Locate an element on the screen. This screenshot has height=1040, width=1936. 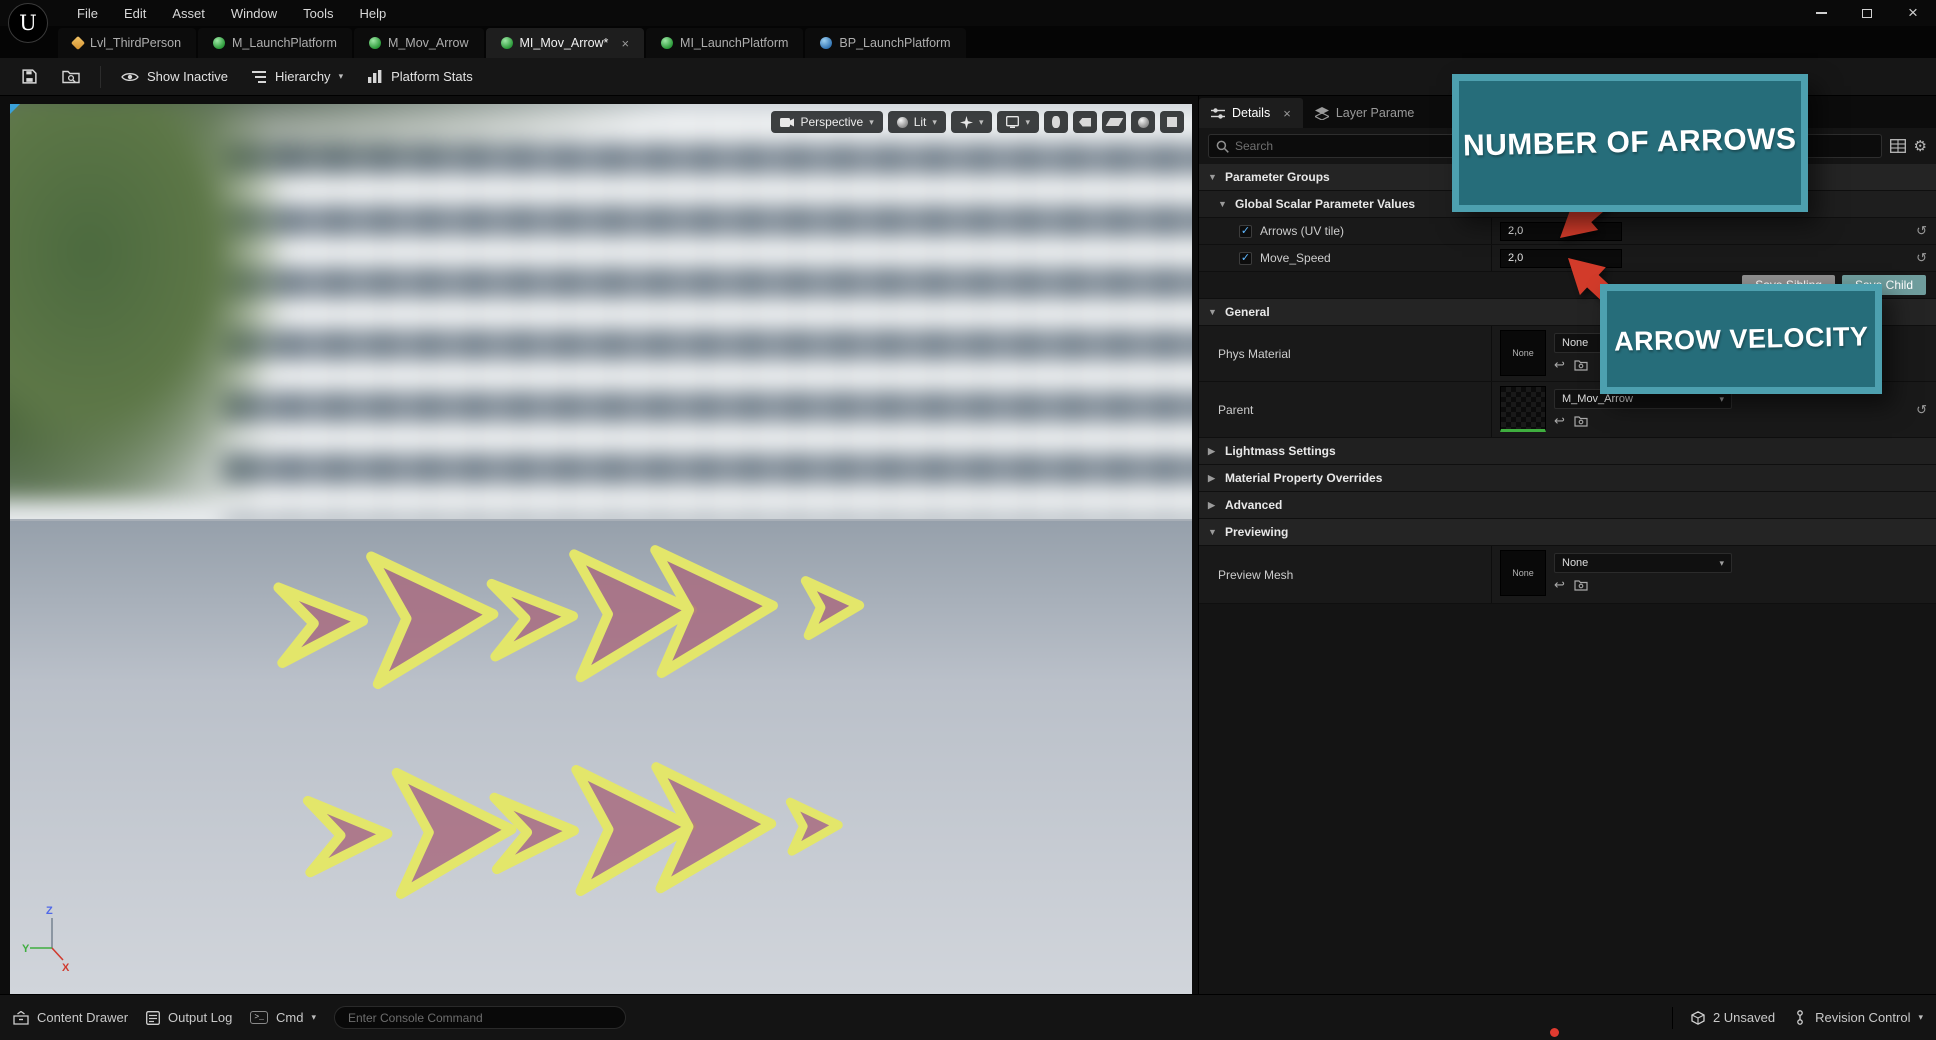
preview-sphere-button is located at coordinates (1085, 122).